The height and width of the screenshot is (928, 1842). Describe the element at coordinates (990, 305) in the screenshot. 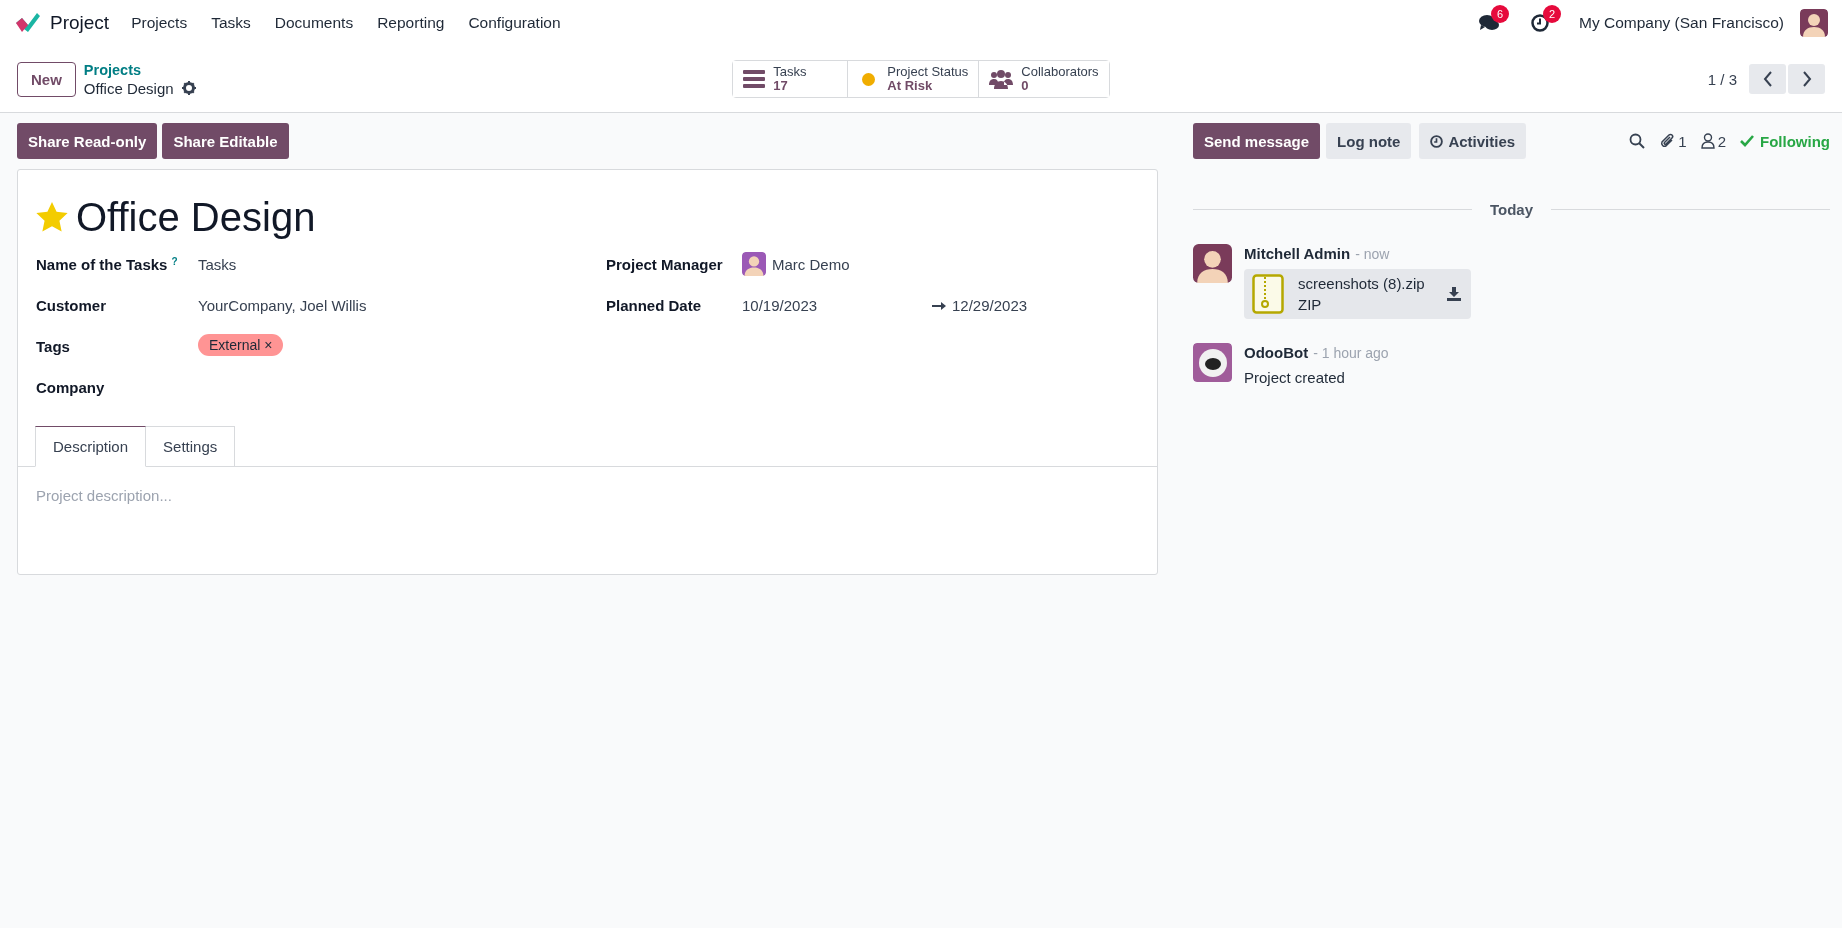

I see `date-value: 12/29/2023` at that location.